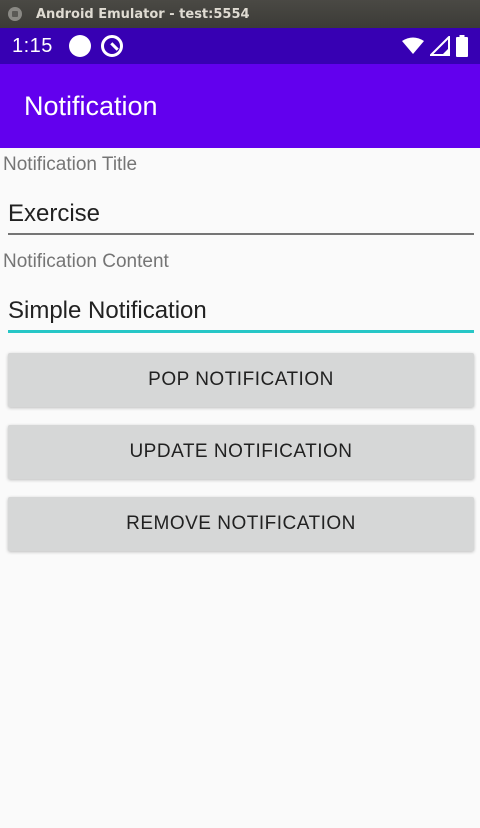  Describe the element at coordinates (413, 45) in the screenshot. I see `wifi-icon` at that location.